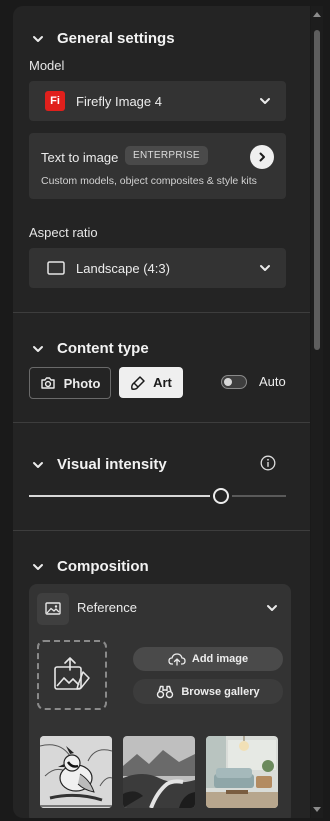  What do you see at coordinates (82, 383) in the screenshot?
I see `photo-button-label: Photo` at bounding box center [82, 383].